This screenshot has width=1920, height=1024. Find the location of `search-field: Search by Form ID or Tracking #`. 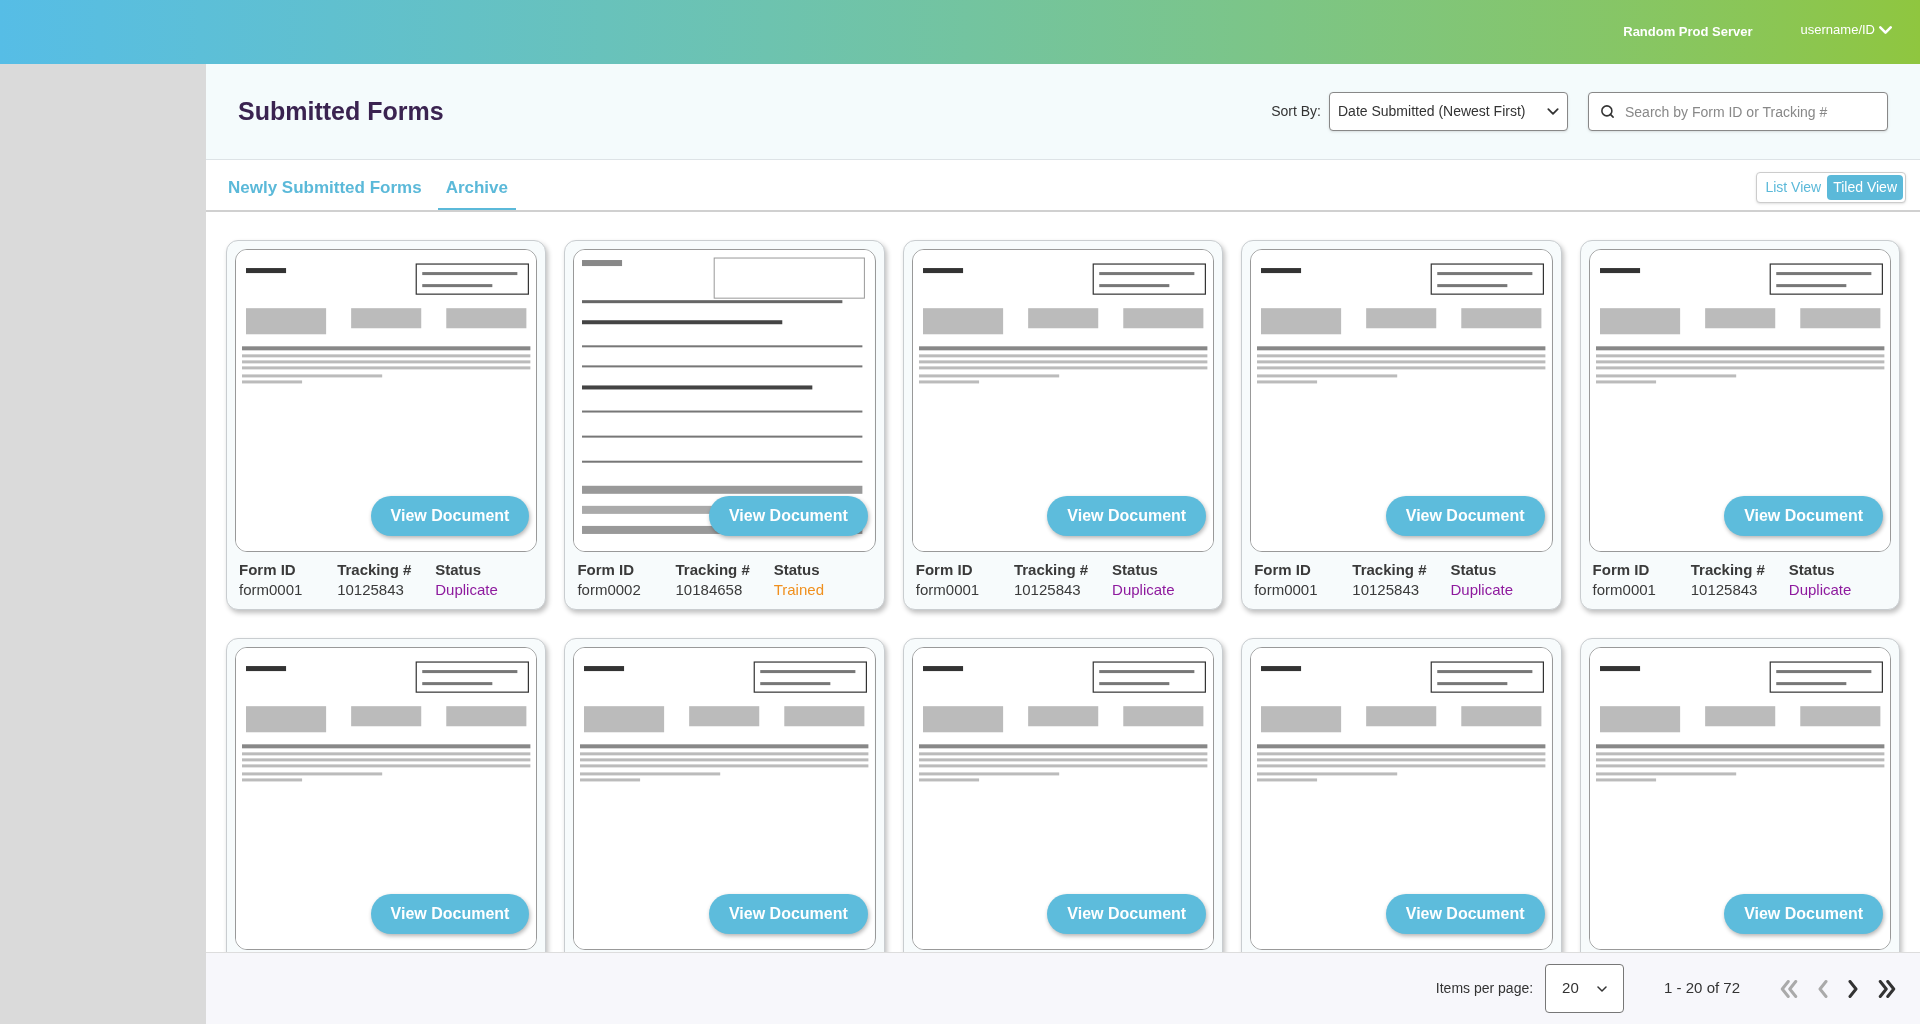

search-field: Search by Form ID or Tracking # is located at coordinates (1738, 111).